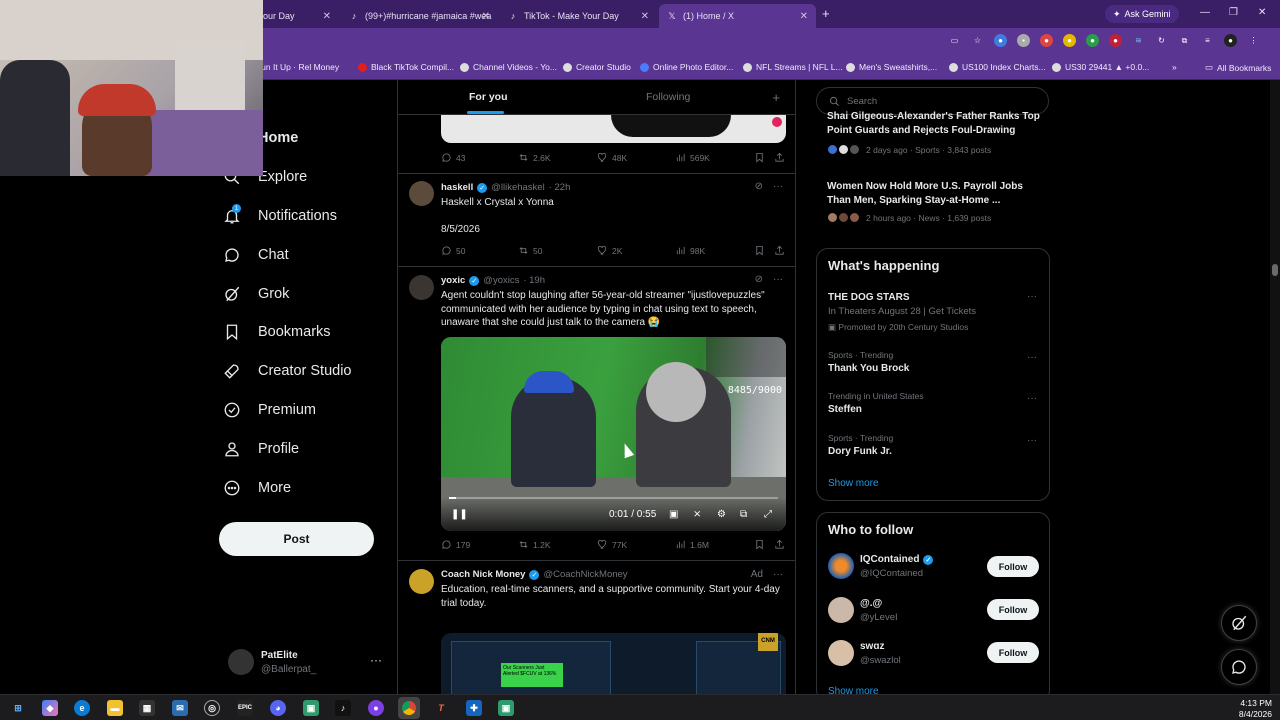 The width and height of the screenshot is (1280, 720). Describe the element at coordinates (260, 449) in the screenshot. I see `nav-item-profile: Profile` at that location.